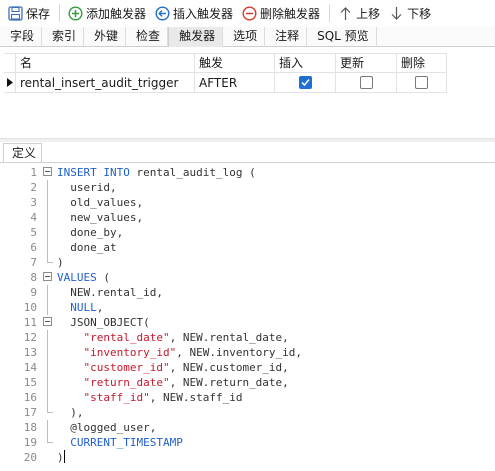  I want to click on code-text: VALUES (, so click(83, 277).